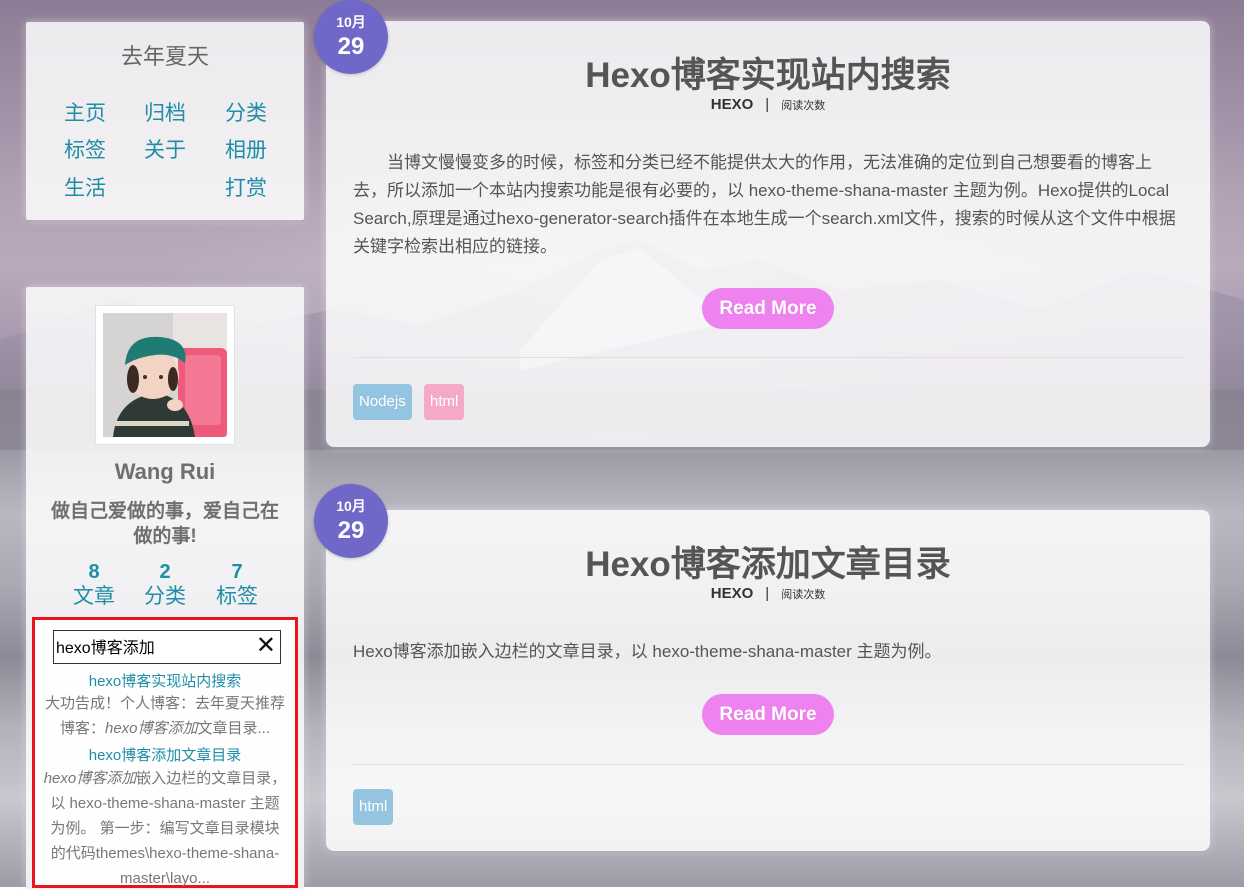  What do you see at coordinates (85, 187) in the screenshot?
I see `nav-link-life: 生活` at bounding box center [85, 187].